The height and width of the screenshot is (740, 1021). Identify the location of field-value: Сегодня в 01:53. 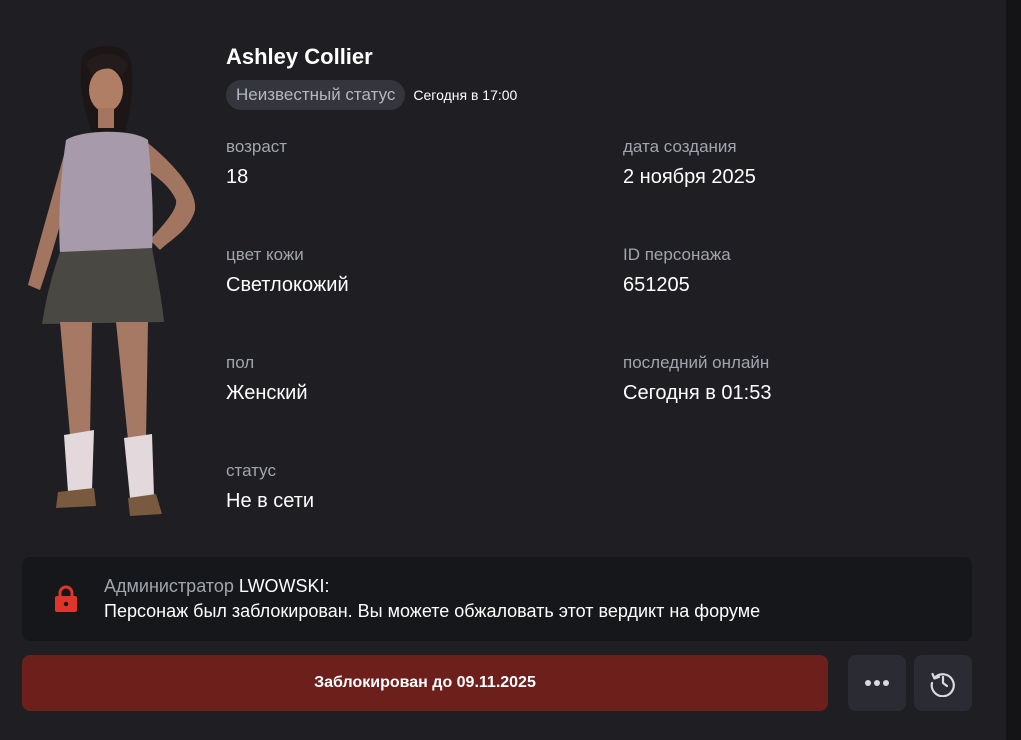
(697, 393).